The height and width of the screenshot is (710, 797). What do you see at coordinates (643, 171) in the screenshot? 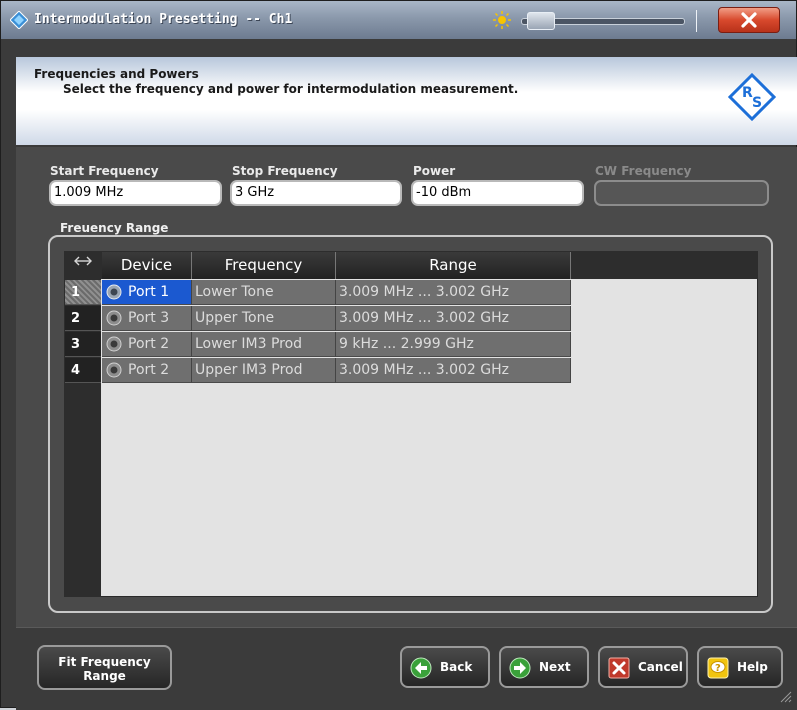
I see `cw-frequency-label: CW Frequency` at bounding box center [643, 171].